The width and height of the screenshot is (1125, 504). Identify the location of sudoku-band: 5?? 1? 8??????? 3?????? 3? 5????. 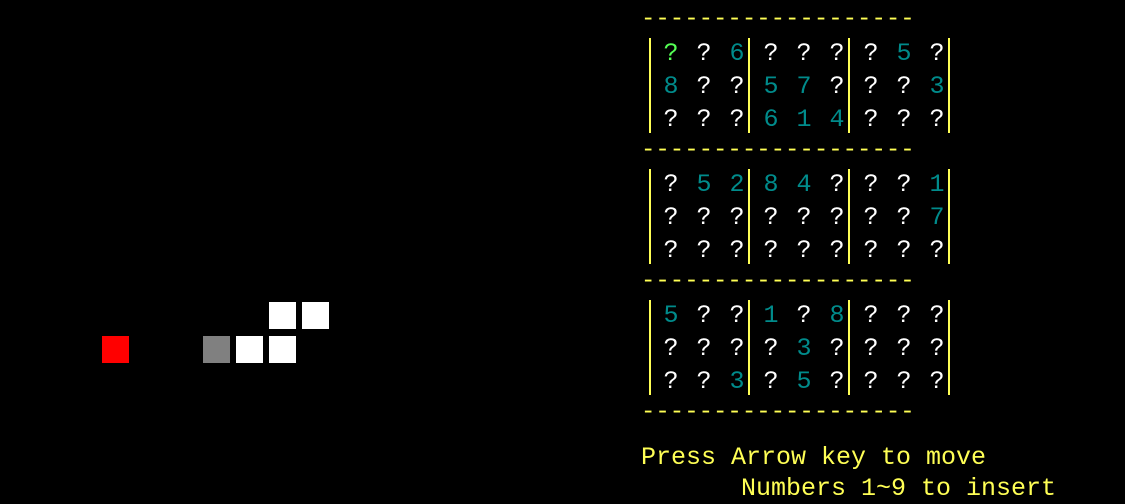
(801, 347).